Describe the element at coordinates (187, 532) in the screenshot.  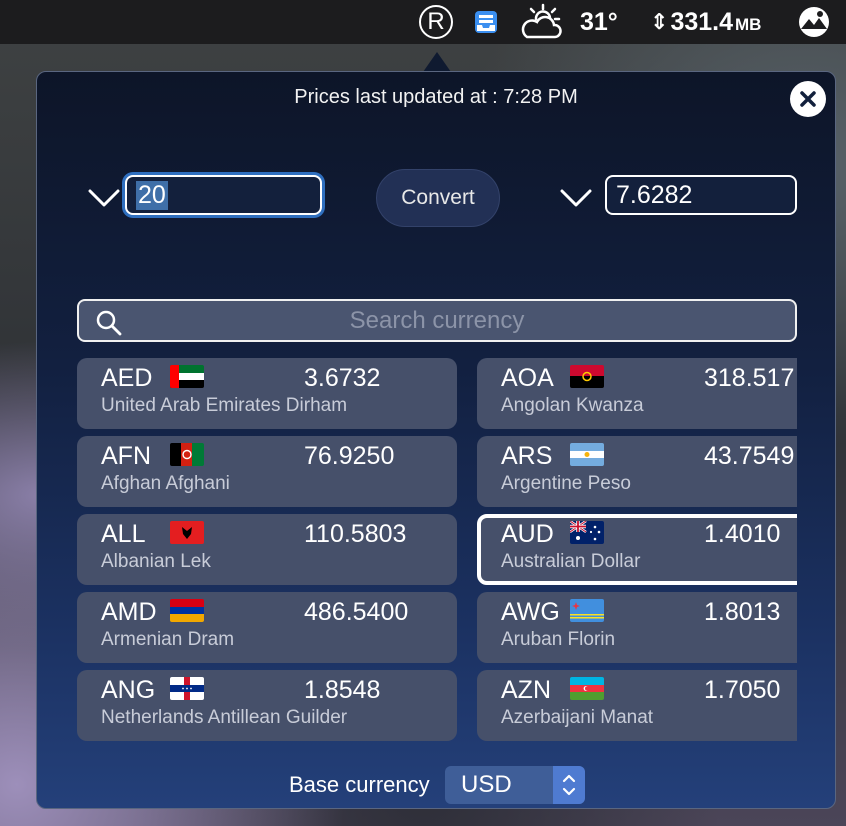
I see `albania-flag-icon` at that location.